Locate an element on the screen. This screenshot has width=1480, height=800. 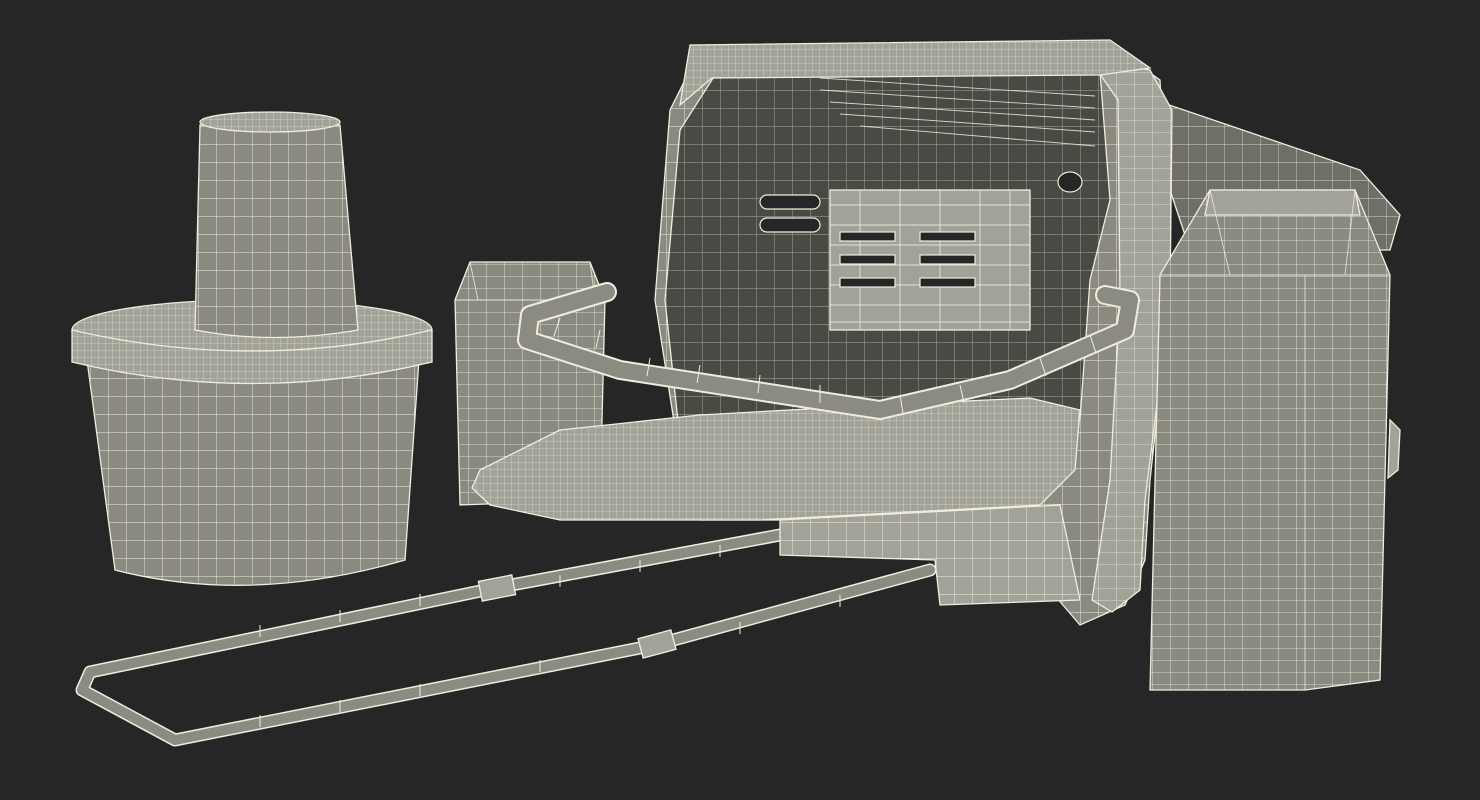
cup is located at coordinates (276, 225).